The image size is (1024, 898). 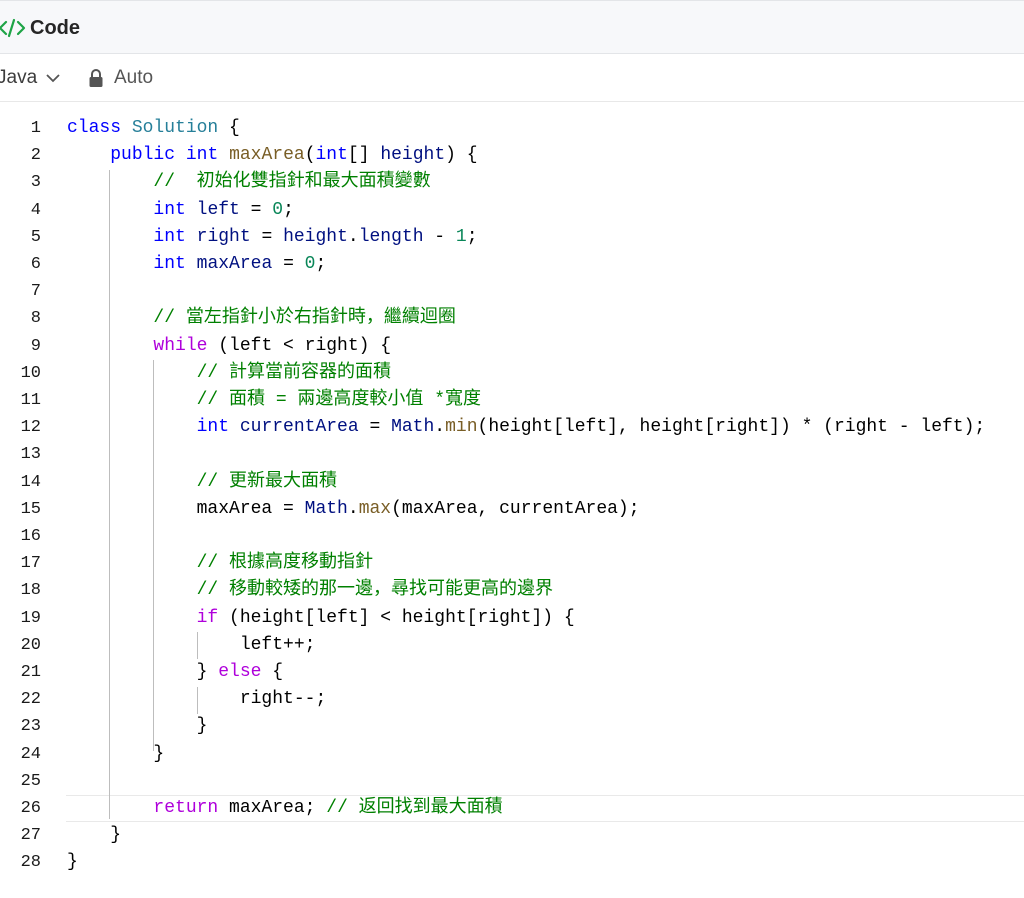 What do you see at coordinates (35, 156) in the screenshot?
I see `line-number: 2` at bounding box center [35, 156].